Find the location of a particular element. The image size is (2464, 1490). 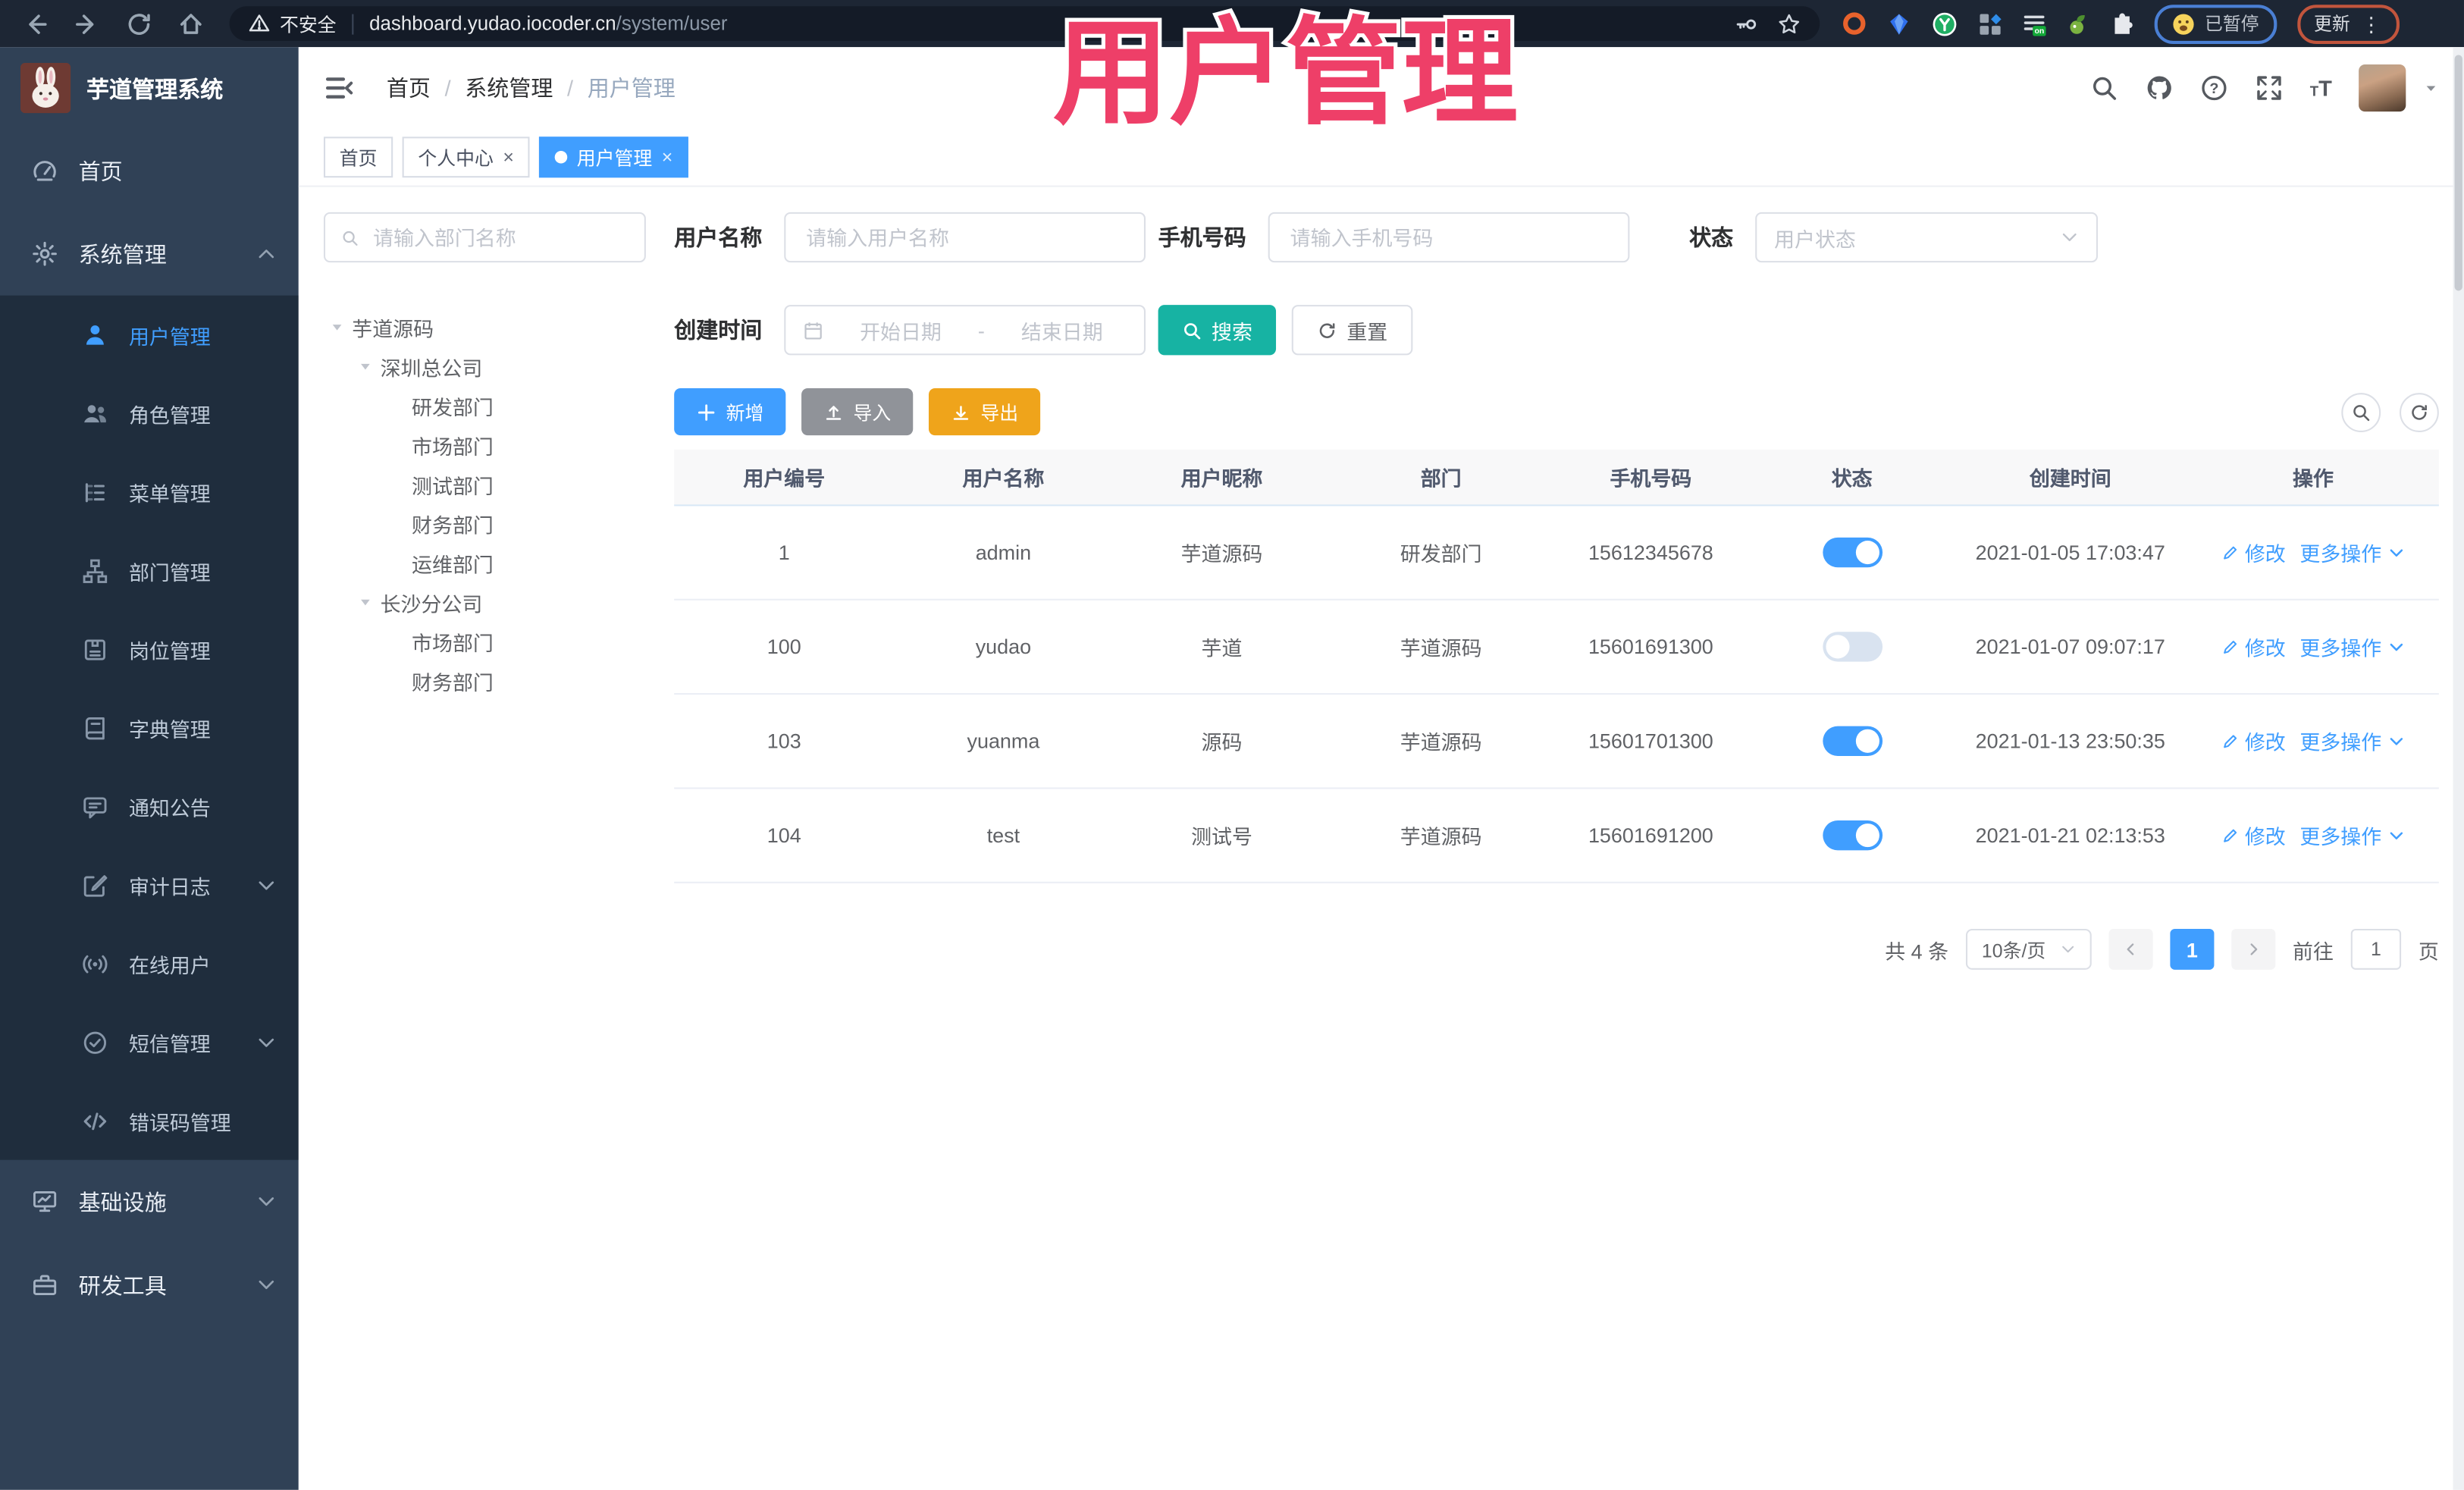

search-button: 搜索 is located at coordinates (1218, 330).